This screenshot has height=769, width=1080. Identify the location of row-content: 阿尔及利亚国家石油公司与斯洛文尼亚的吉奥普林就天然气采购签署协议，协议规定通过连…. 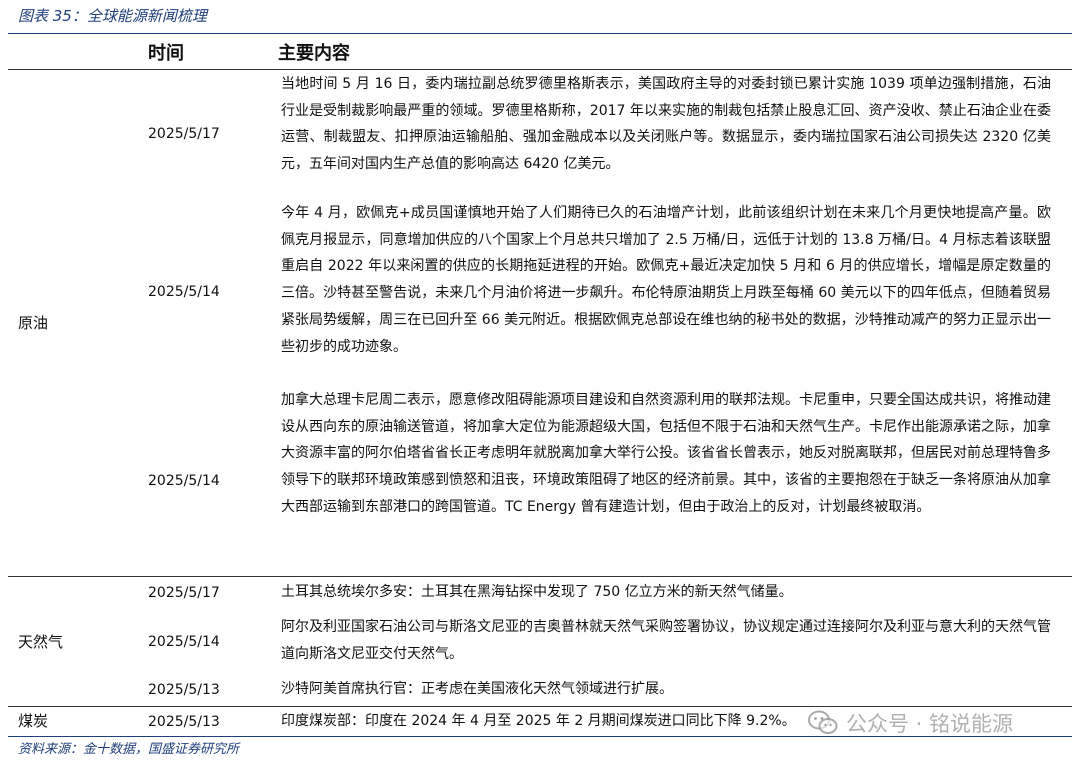
(666, 640).